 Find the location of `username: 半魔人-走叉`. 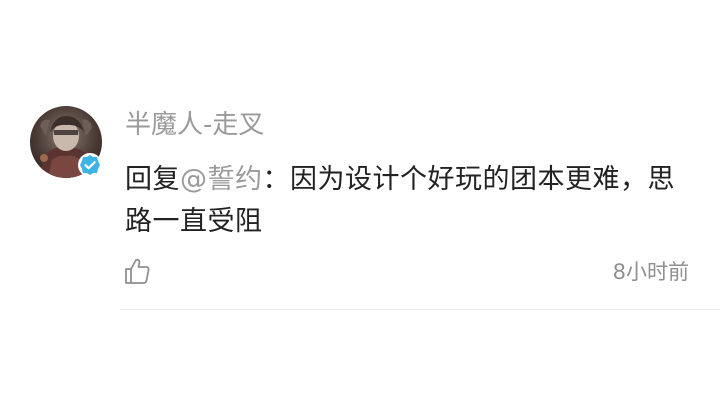

username: 半魔人-走叉 is located at coordinates (194, 125).